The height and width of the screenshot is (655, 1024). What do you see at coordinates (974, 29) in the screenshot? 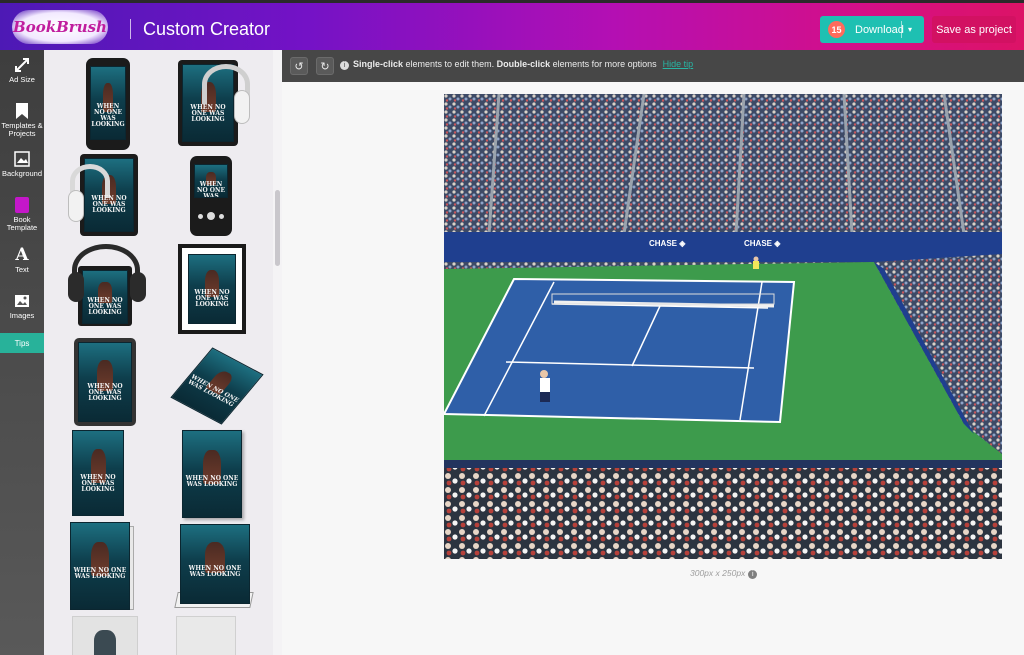
I see `save-as-project-button: Save as project` at bounding box center [974, 29].